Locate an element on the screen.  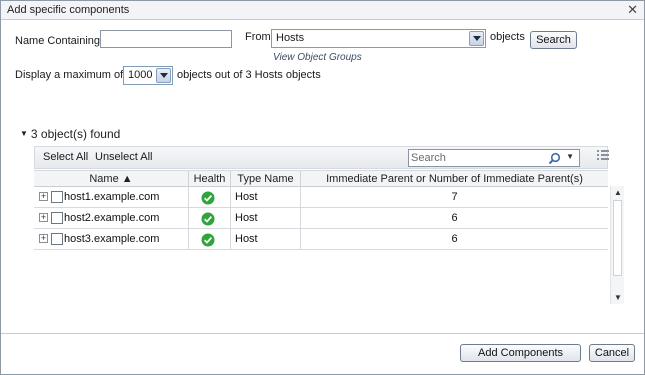
column-header-name: Name ▲ is located at coordinates (111, 179).